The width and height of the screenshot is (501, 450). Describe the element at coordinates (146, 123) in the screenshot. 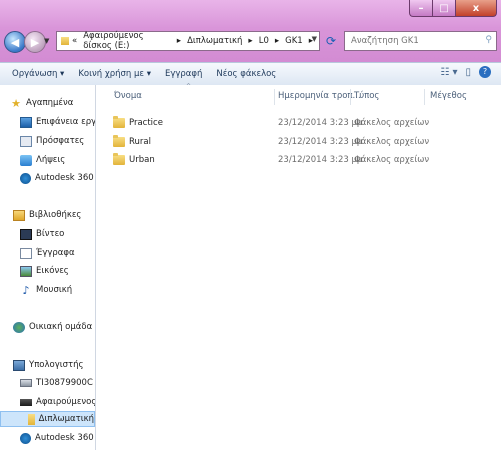

I see `file-name: Practice` at that location.